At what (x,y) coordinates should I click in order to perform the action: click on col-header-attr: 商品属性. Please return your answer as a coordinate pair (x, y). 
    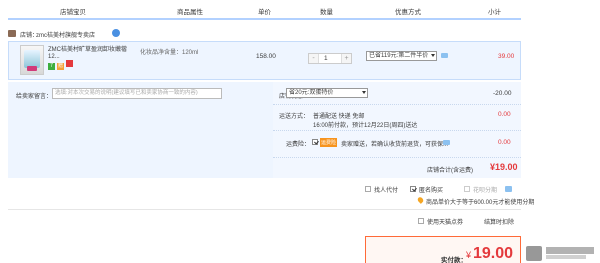
    Looking at the image, I should click on (190, 12).